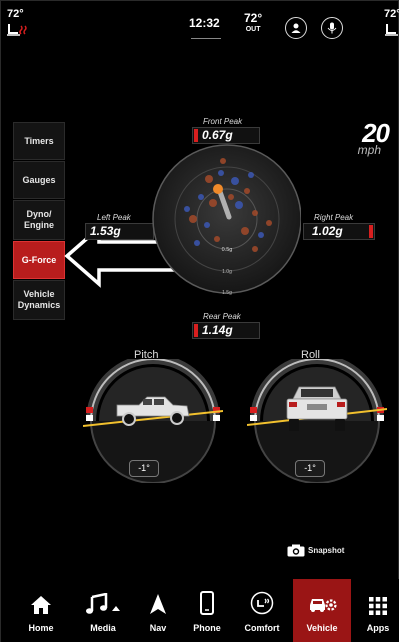 The image size is (399, 642). Describe the element at coordinates (222, 316) in the screenshot. I see `rear-peak-label: Rear Peak` at that location.